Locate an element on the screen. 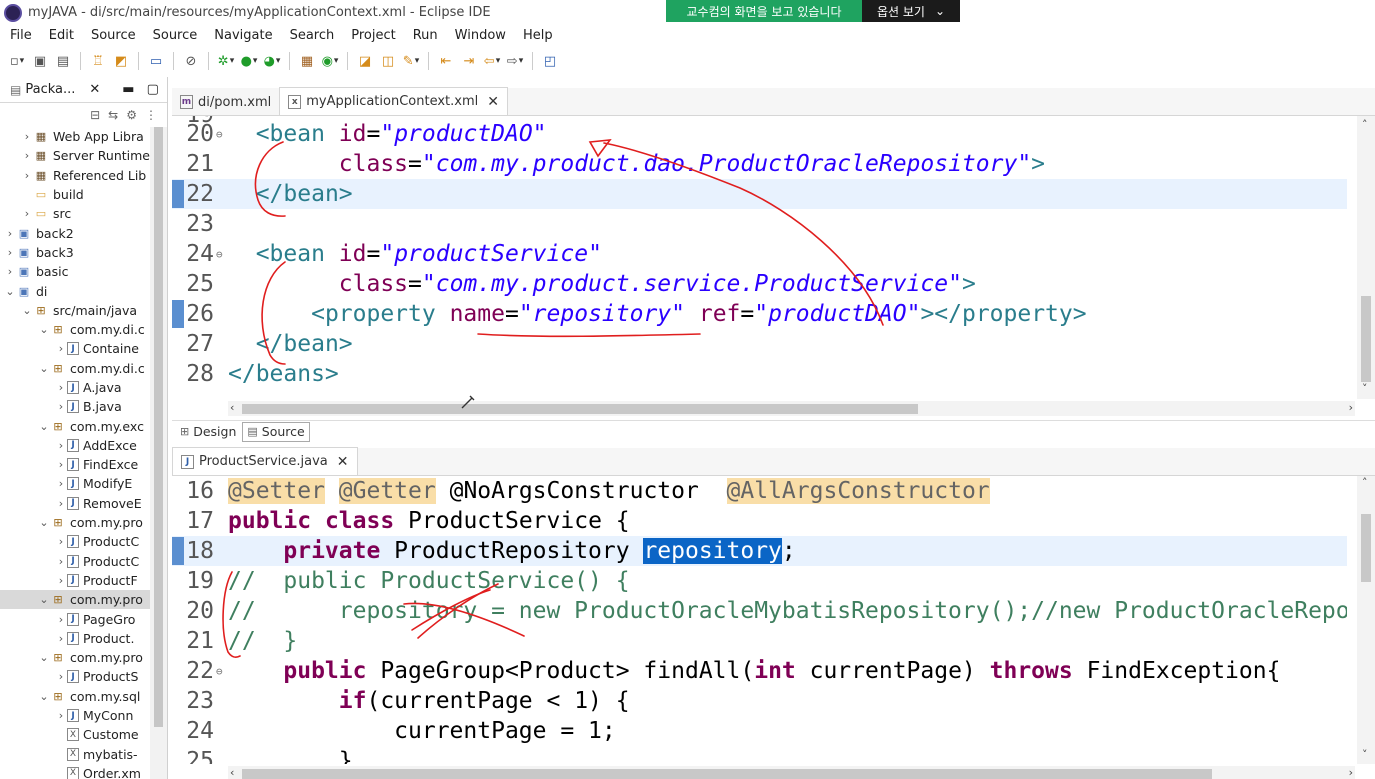  tree-item: › J AddExce is located at coordinates (75, 445).